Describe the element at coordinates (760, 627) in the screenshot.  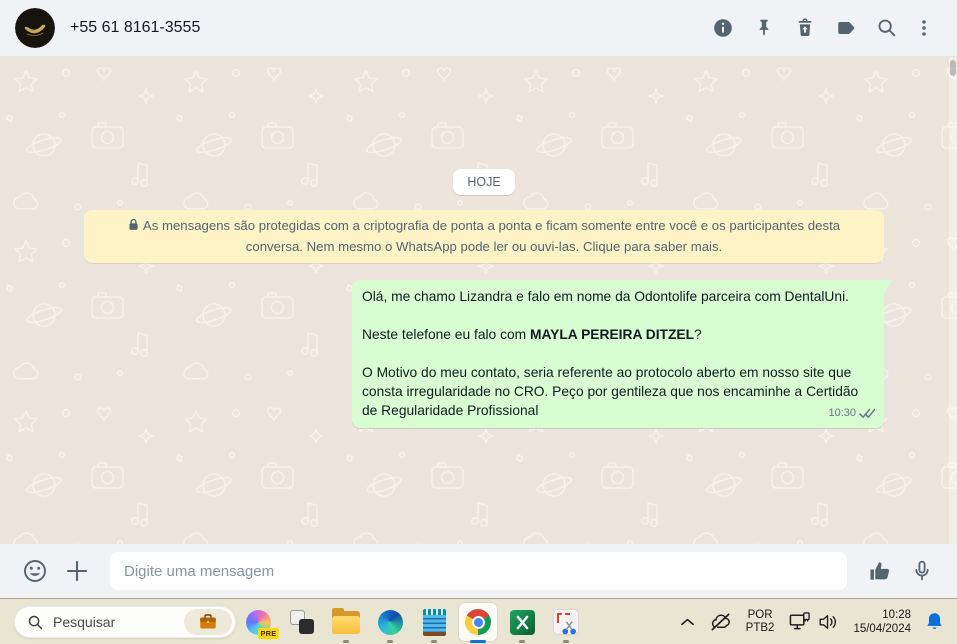
I see `language-line2: PTB2` at that location.